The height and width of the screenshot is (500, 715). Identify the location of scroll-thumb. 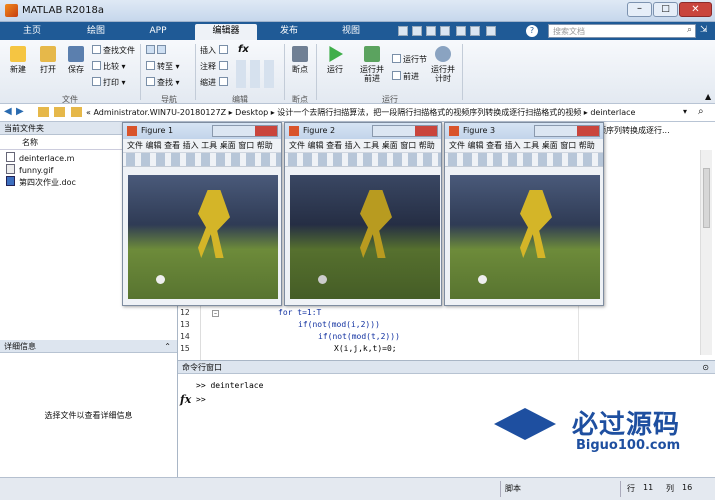
(706, 198).